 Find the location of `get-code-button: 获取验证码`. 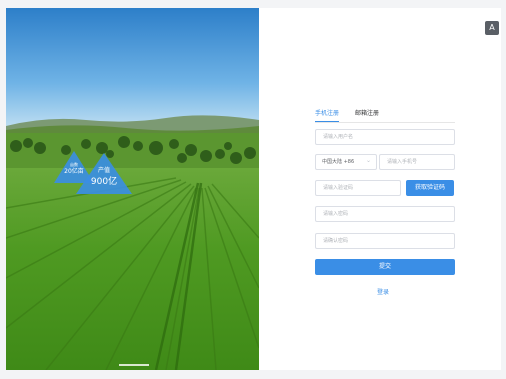

get-code-button: 获取验证码 is located at coordinates (430, 188).